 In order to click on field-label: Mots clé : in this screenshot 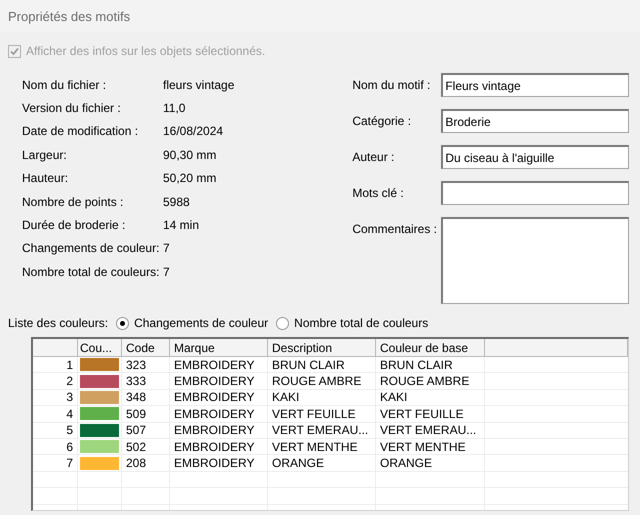, I will do `click(378, 193)`.